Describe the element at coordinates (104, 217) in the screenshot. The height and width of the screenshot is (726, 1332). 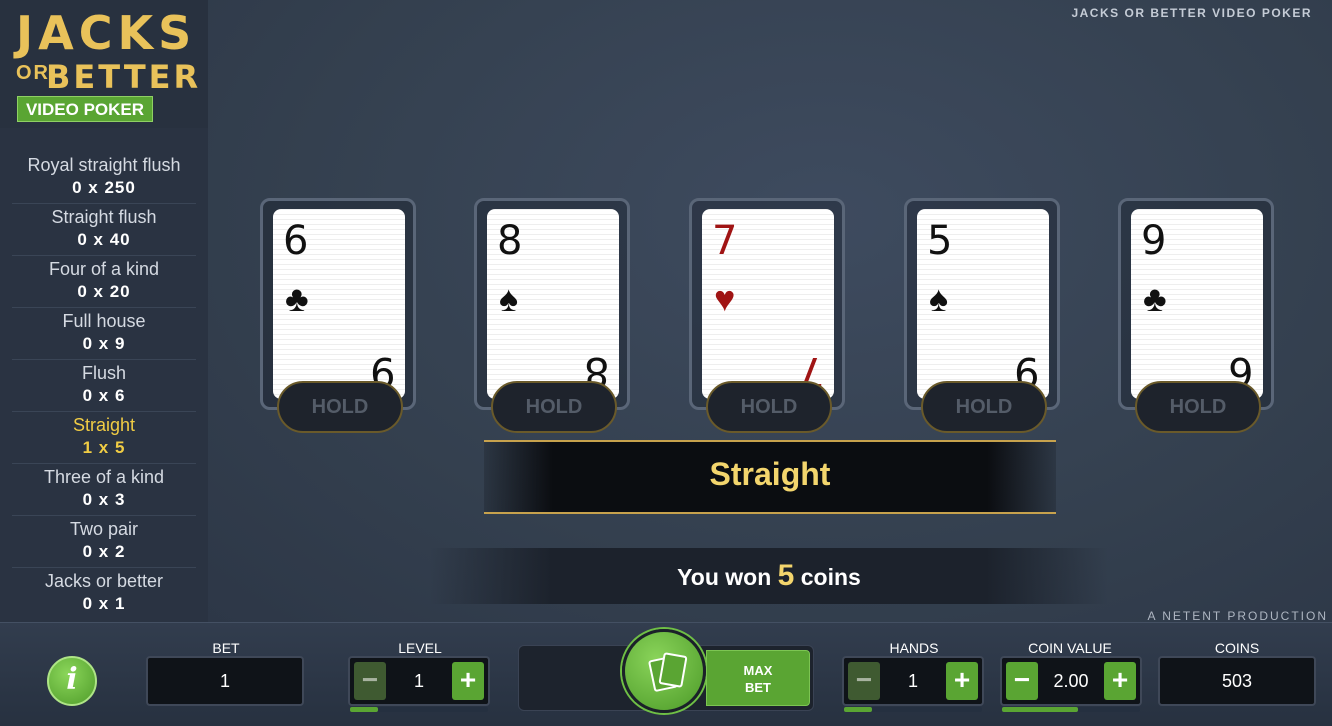
I see `paytable-hand: Straight flush` at that location.